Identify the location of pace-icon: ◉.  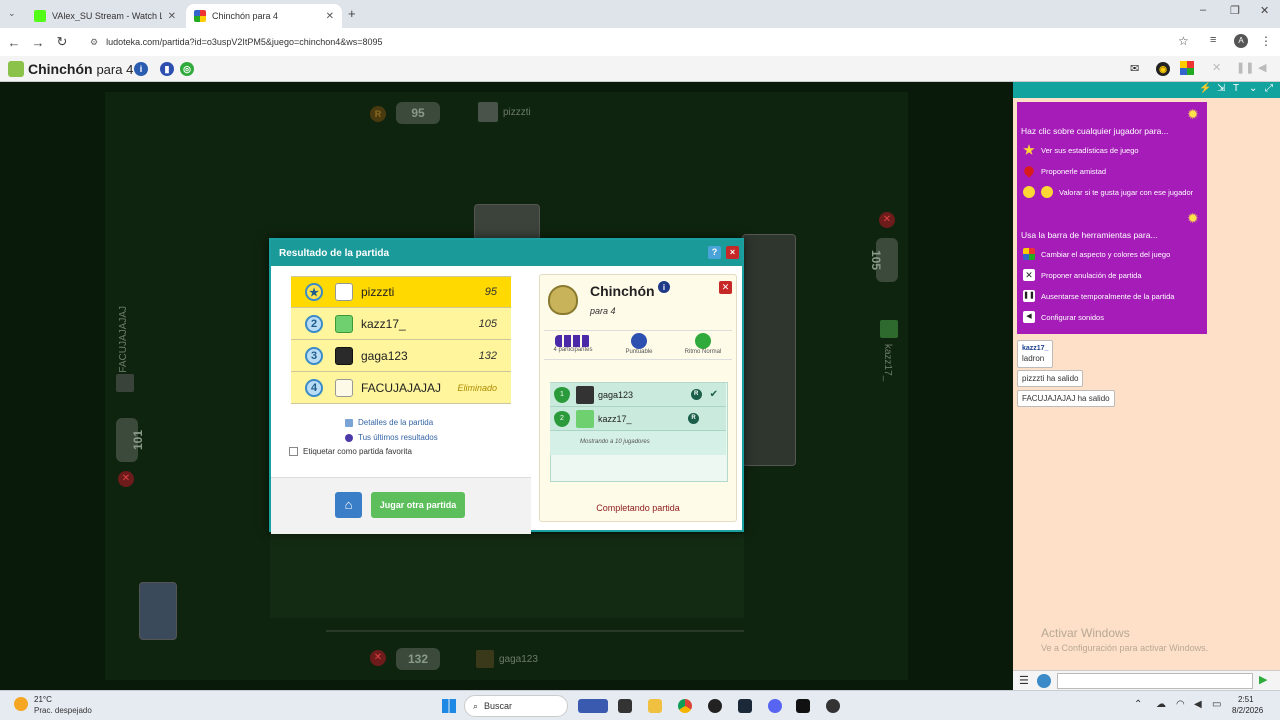
(1163, 69).